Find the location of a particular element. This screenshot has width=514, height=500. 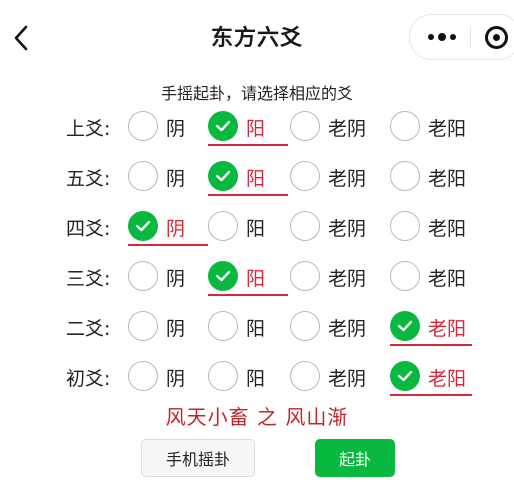

yao-row: 三爻: 阴 阳 老阴 老阳 is located at coordinates (257, 278).